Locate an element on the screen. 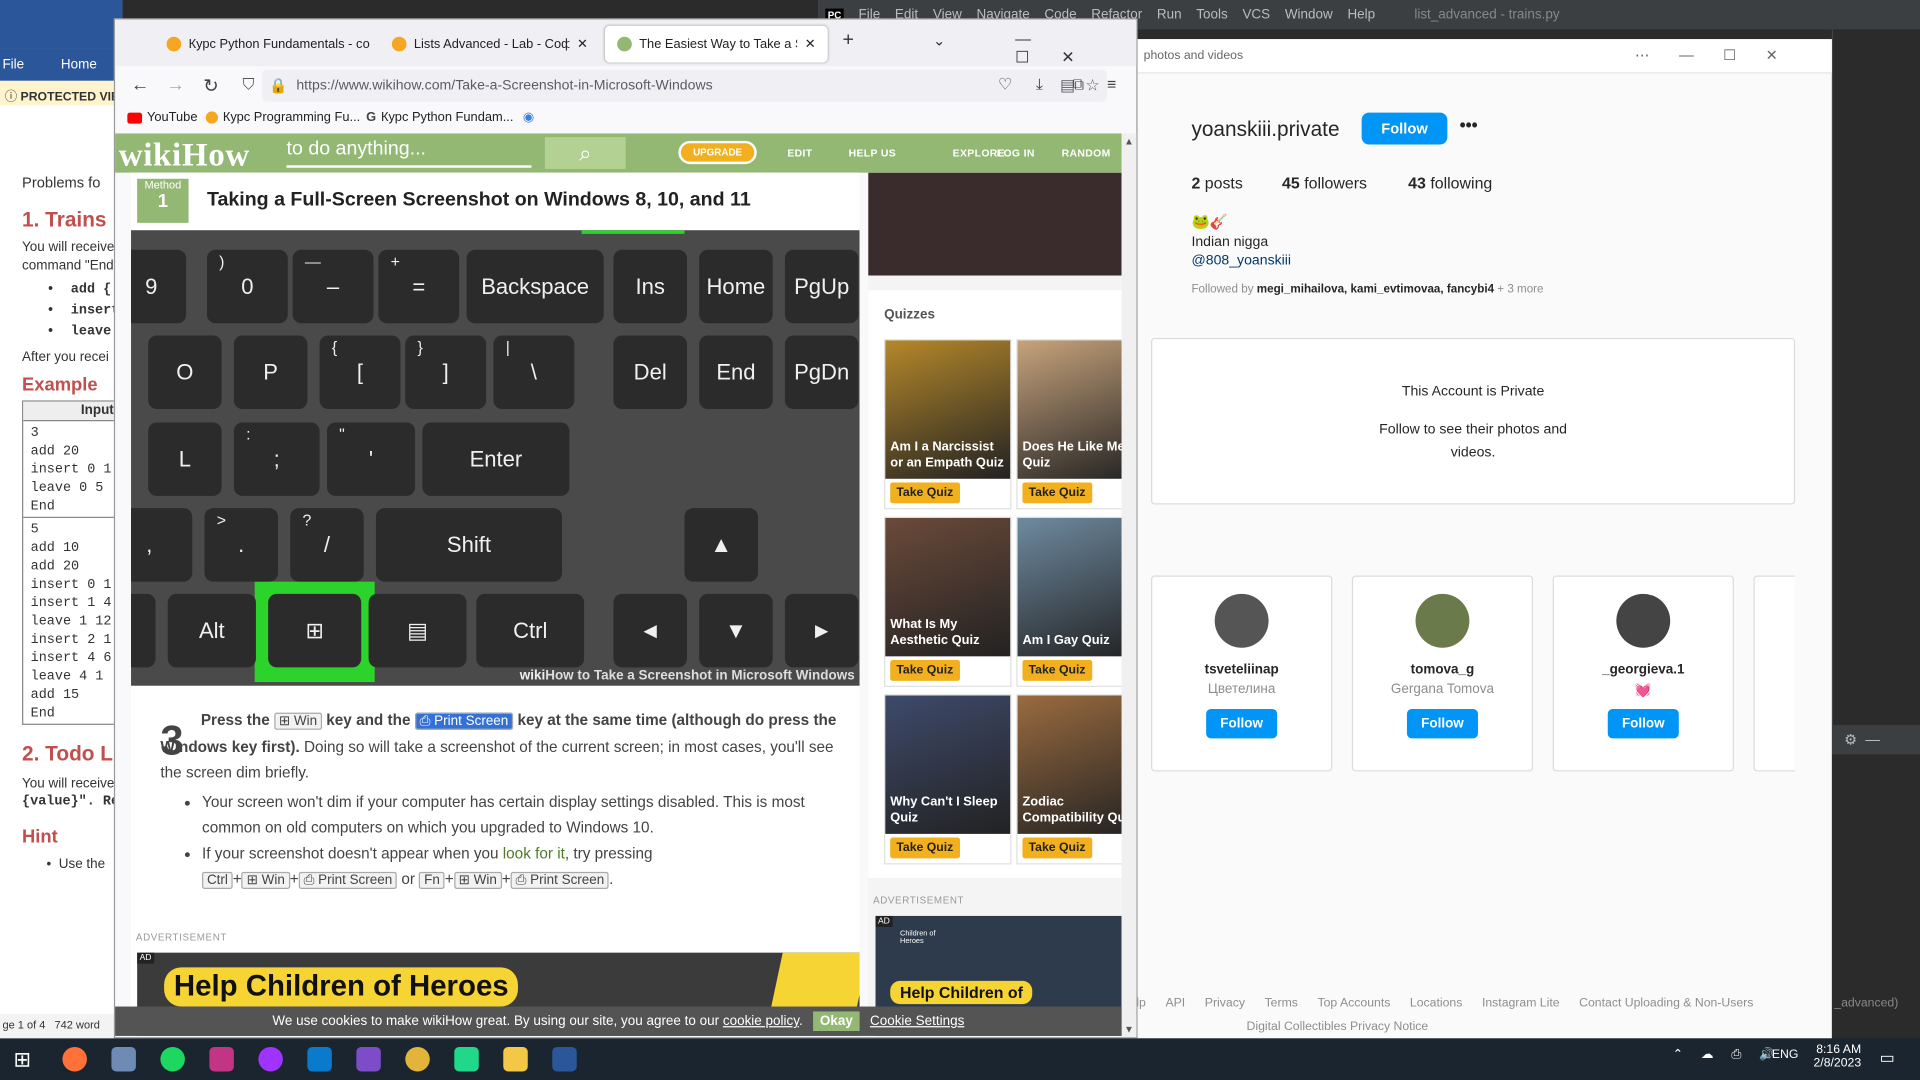  profile-more-icon: ••• is located at coordinates (1469, 125).